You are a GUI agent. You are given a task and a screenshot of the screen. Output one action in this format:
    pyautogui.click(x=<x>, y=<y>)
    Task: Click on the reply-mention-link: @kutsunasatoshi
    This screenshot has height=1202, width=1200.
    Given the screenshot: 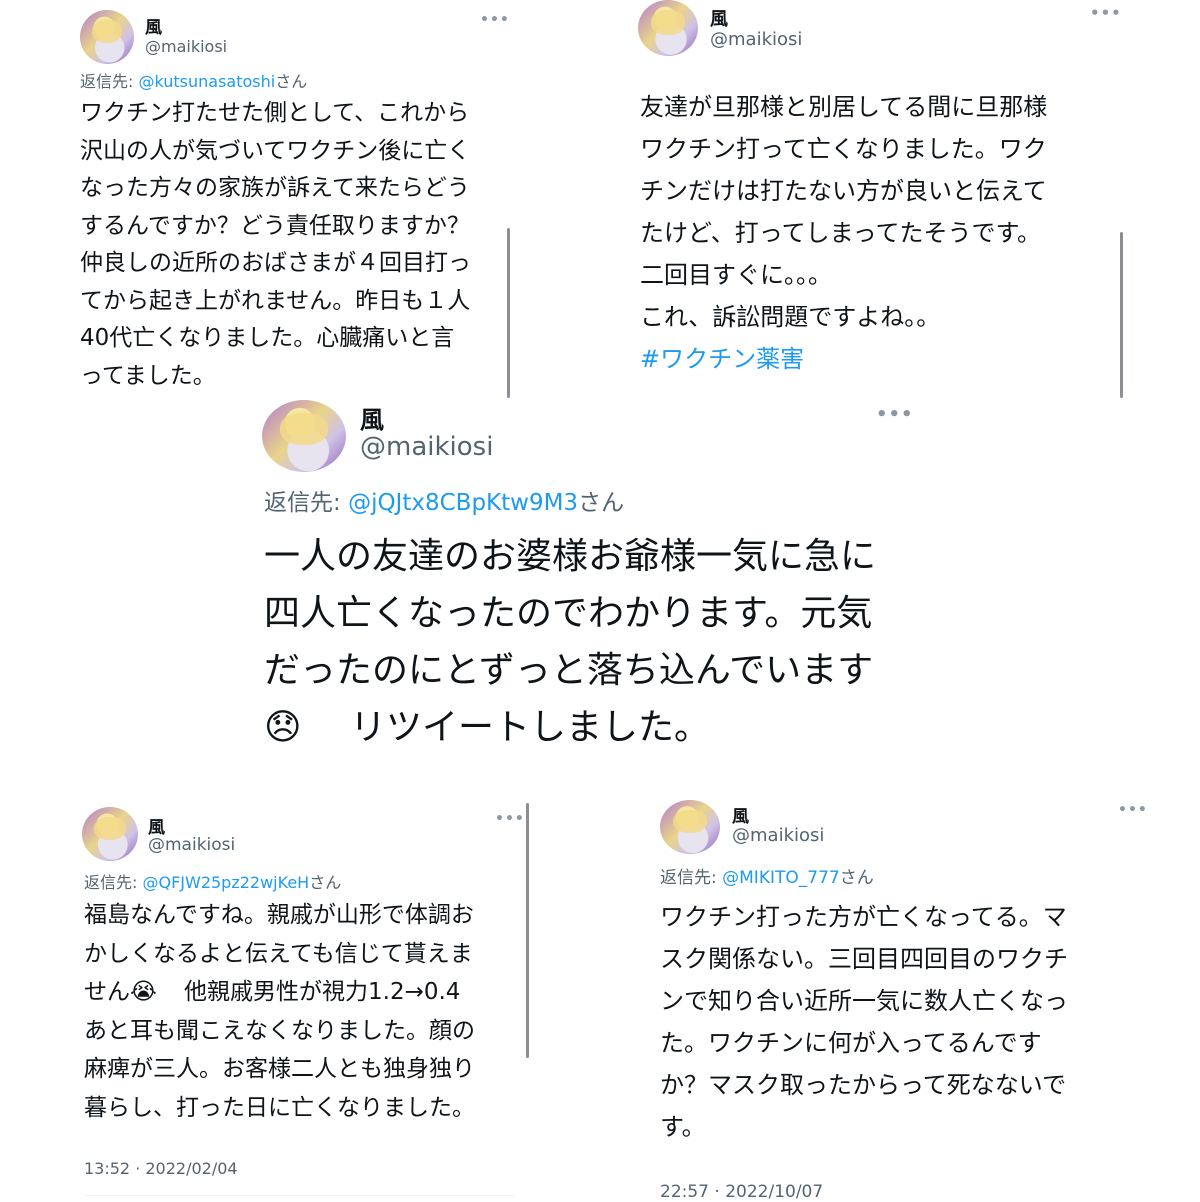 What is the action you would take?
    pyautogui.click(x=206, y=81)
    